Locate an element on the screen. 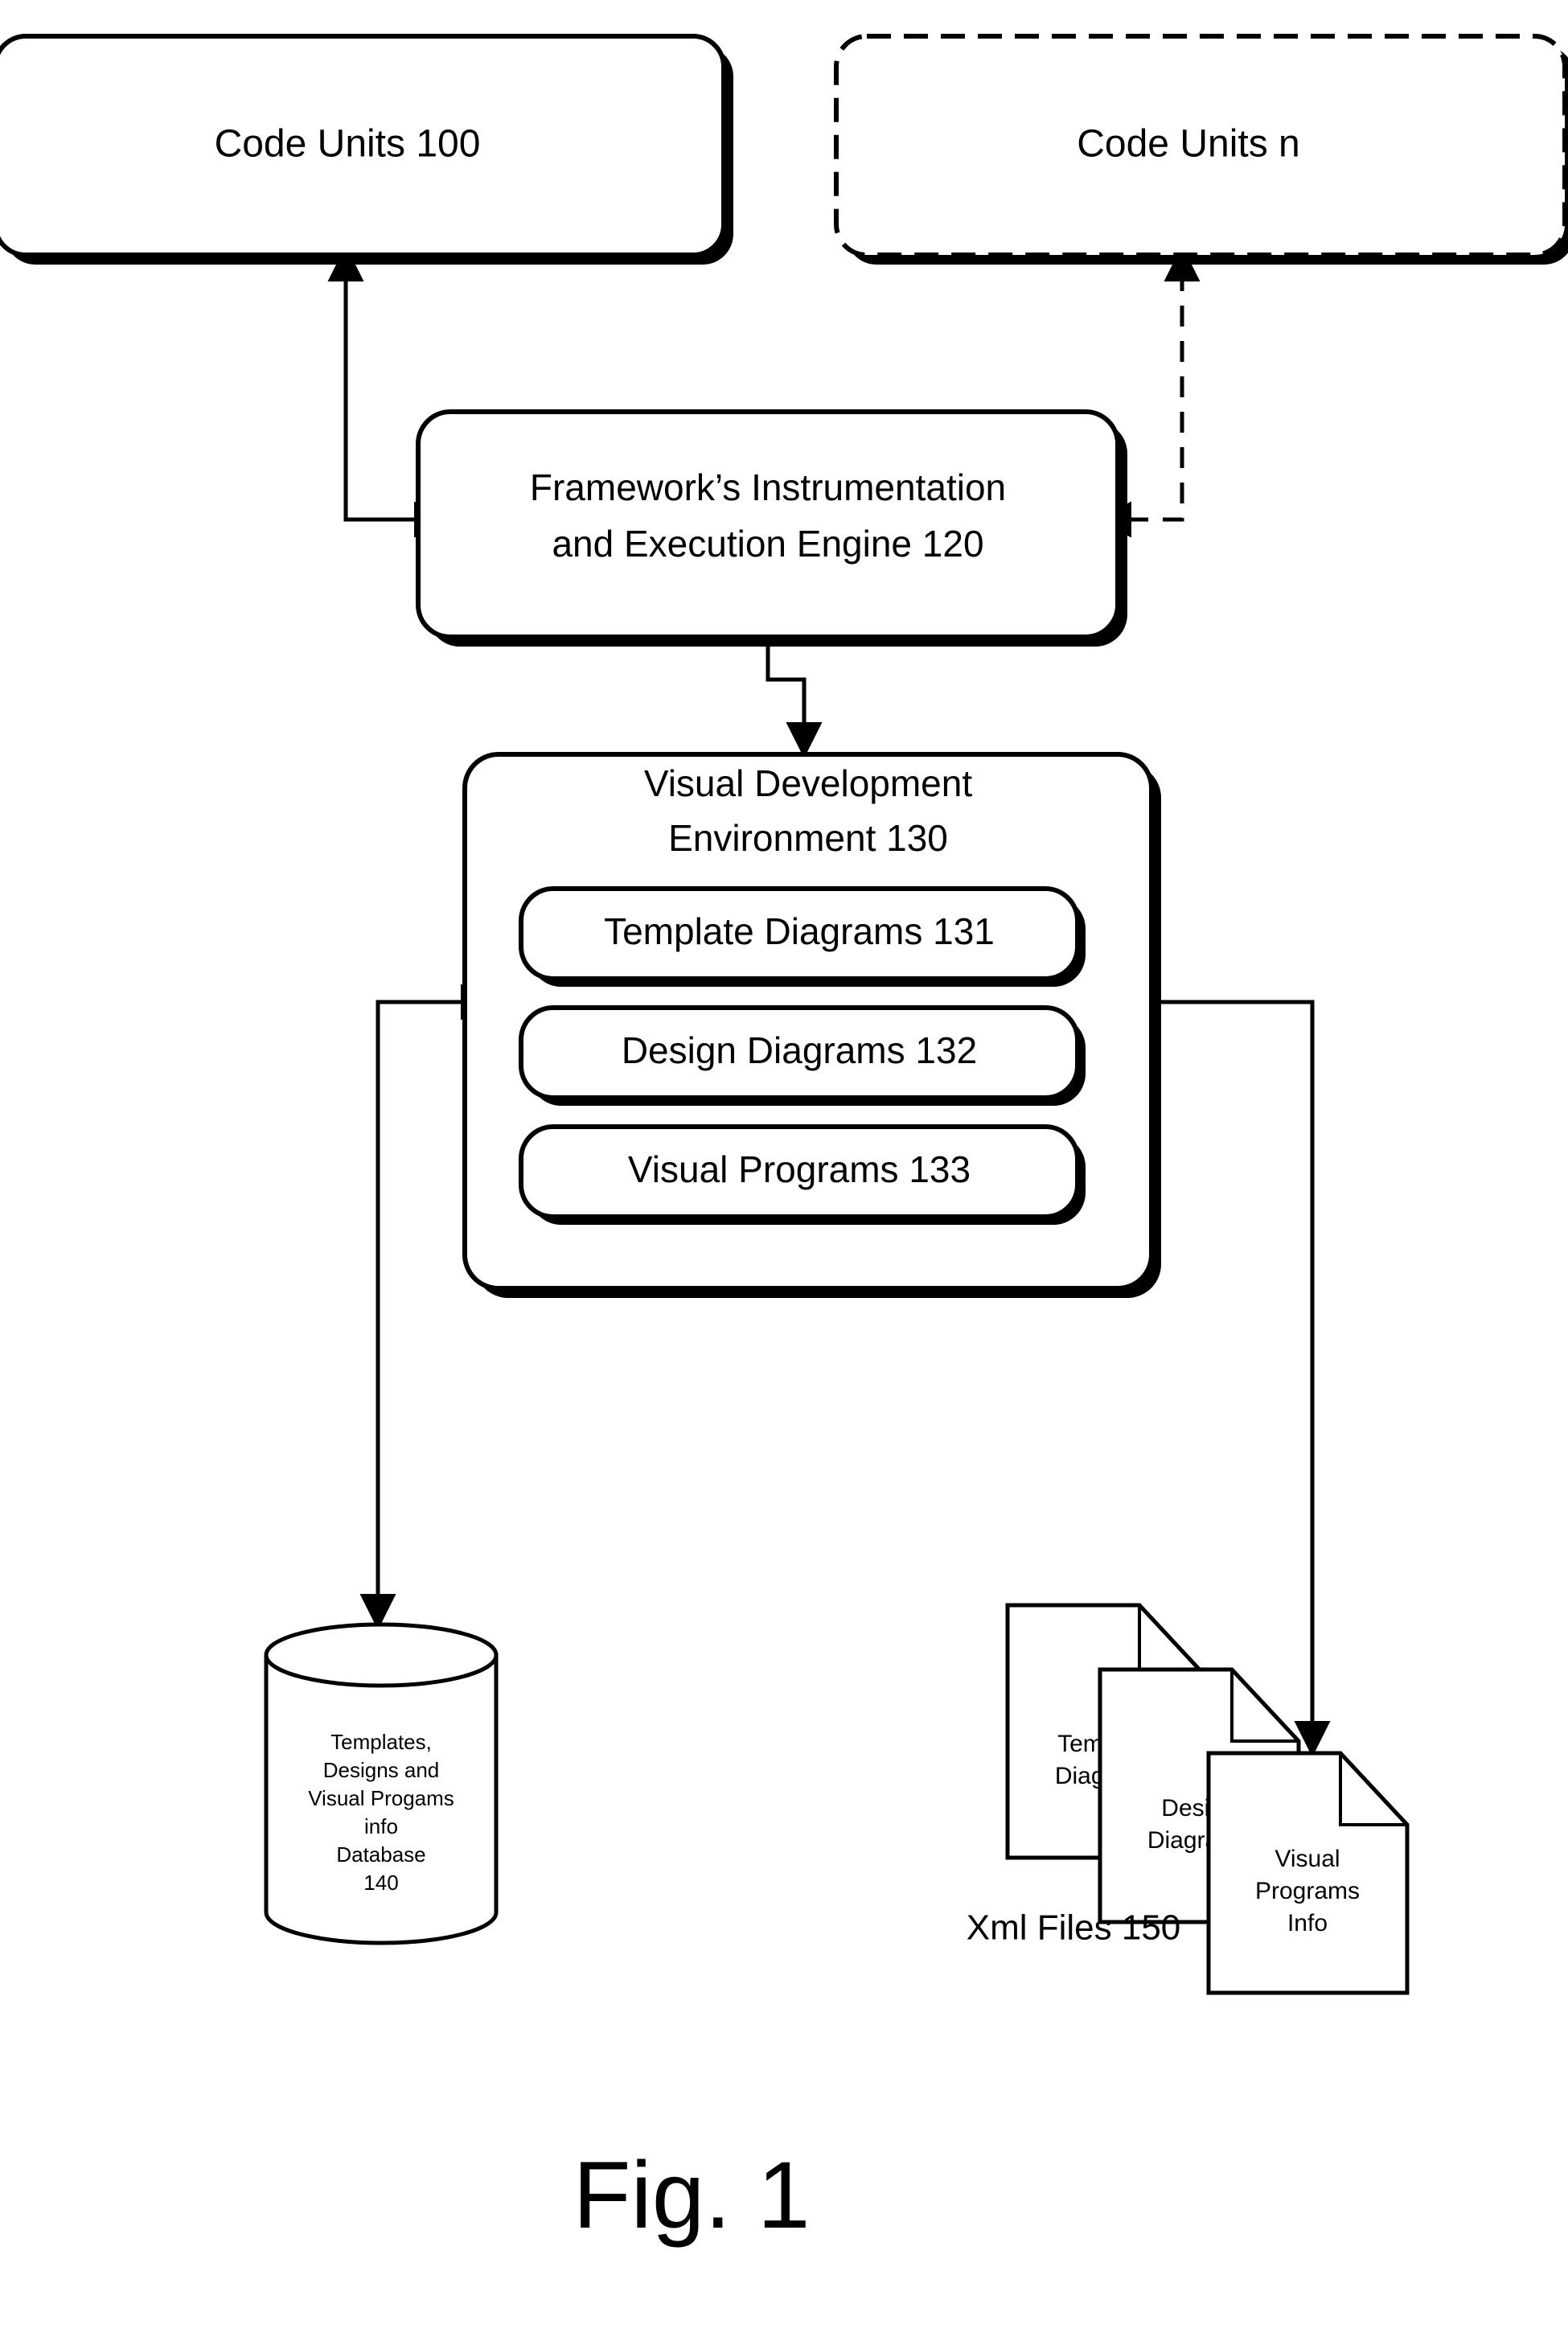 This screenshot has height=2337, width=1568. node-design-diagrams: Design Diagrams 132 is located at coordinates (802, 1056).